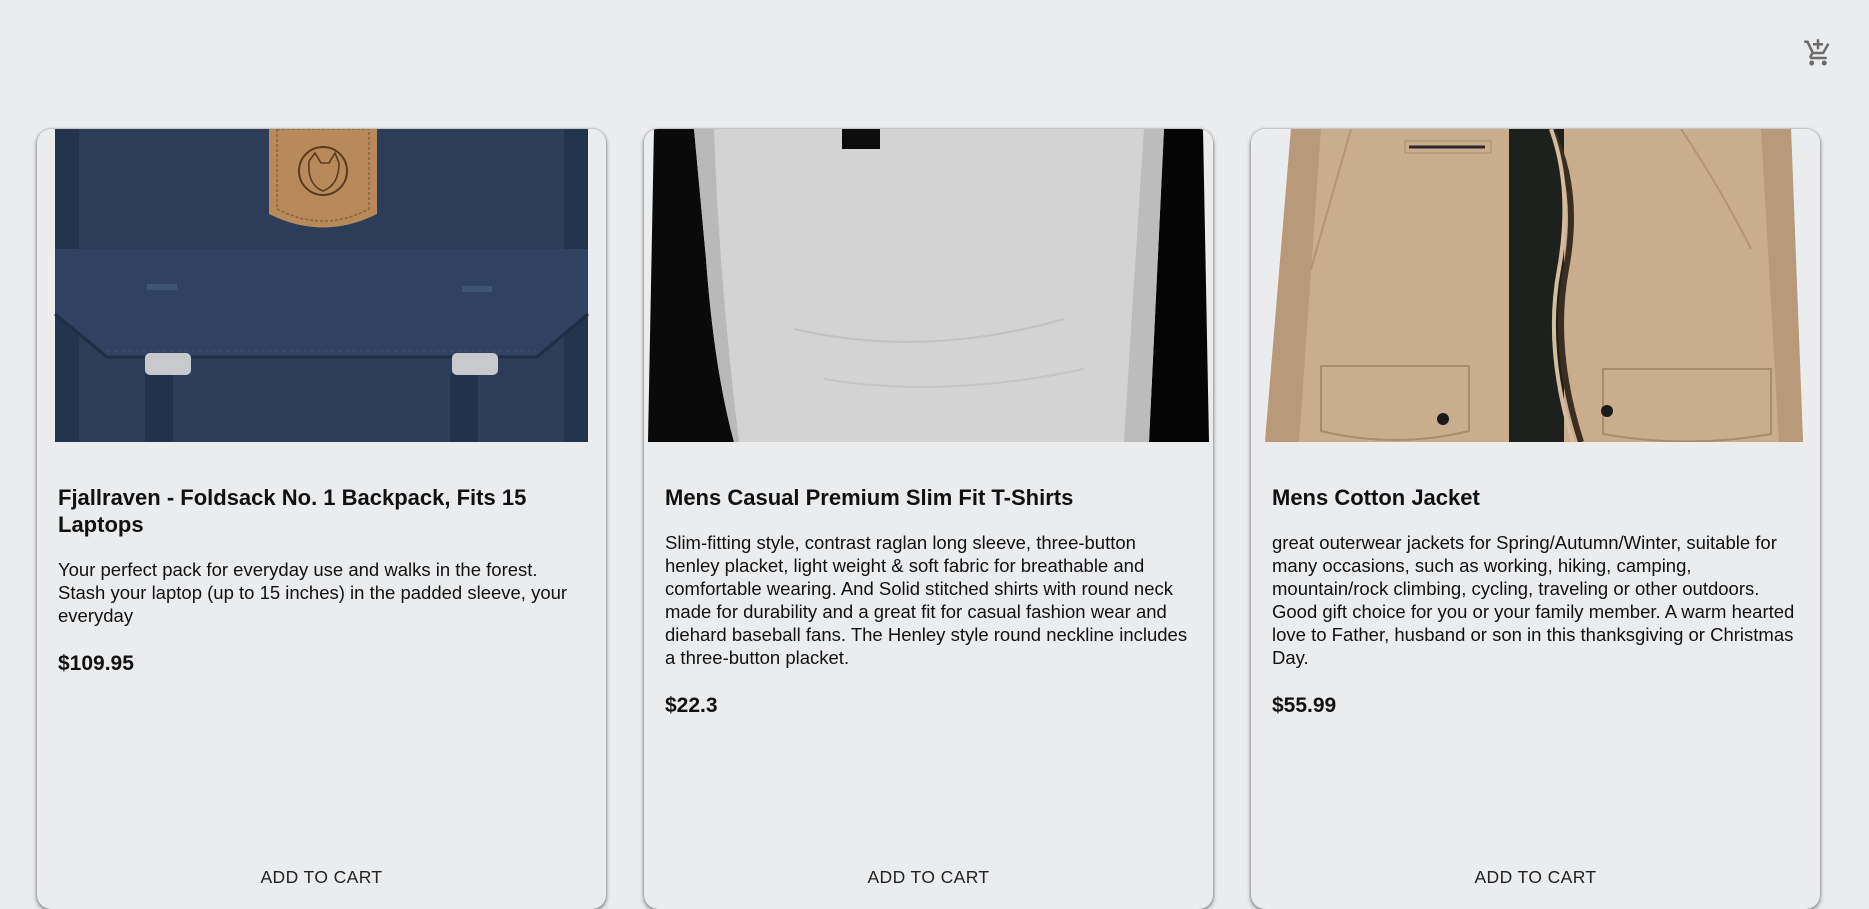 The height and width of the screenshot is (909, 1869). Describe the element at coordinates (934, 50) in the screenshot. I see `top-bar` at that location.